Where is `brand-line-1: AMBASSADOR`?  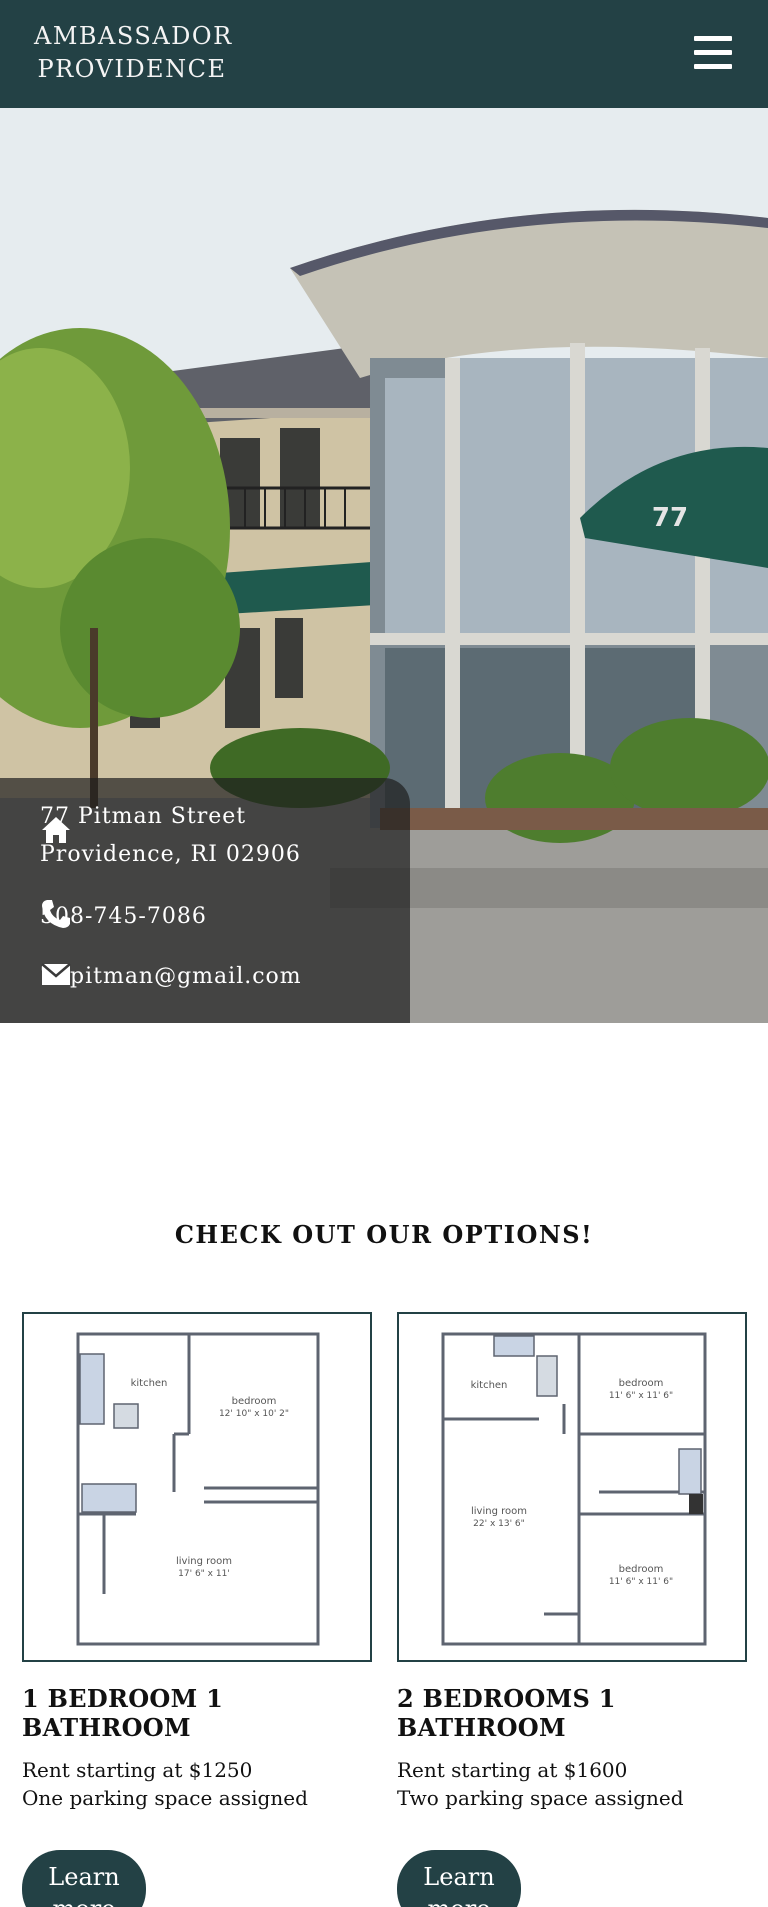 brand-line-1: AMBASSADOR is located at coordinates (133, 36).